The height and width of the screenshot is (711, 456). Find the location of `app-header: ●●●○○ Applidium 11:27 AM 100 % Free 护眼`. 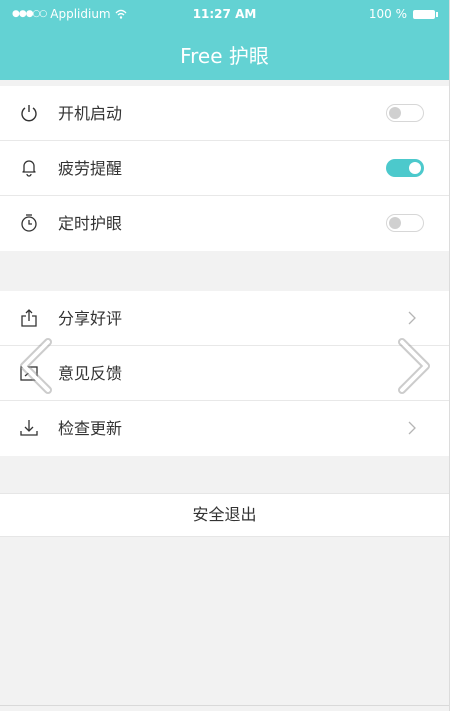

app-header: ●●●○○ Applidium 11:27 AM 100 % Free 护眼 is located at coordinates (224, 40).